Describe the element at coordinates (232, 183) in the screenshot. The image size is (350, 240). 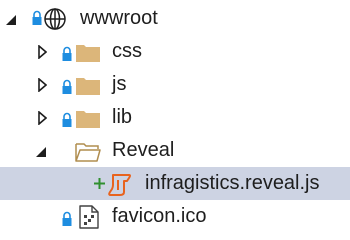
I see `tree-item-label: infragistics.reveal.js` at that location.